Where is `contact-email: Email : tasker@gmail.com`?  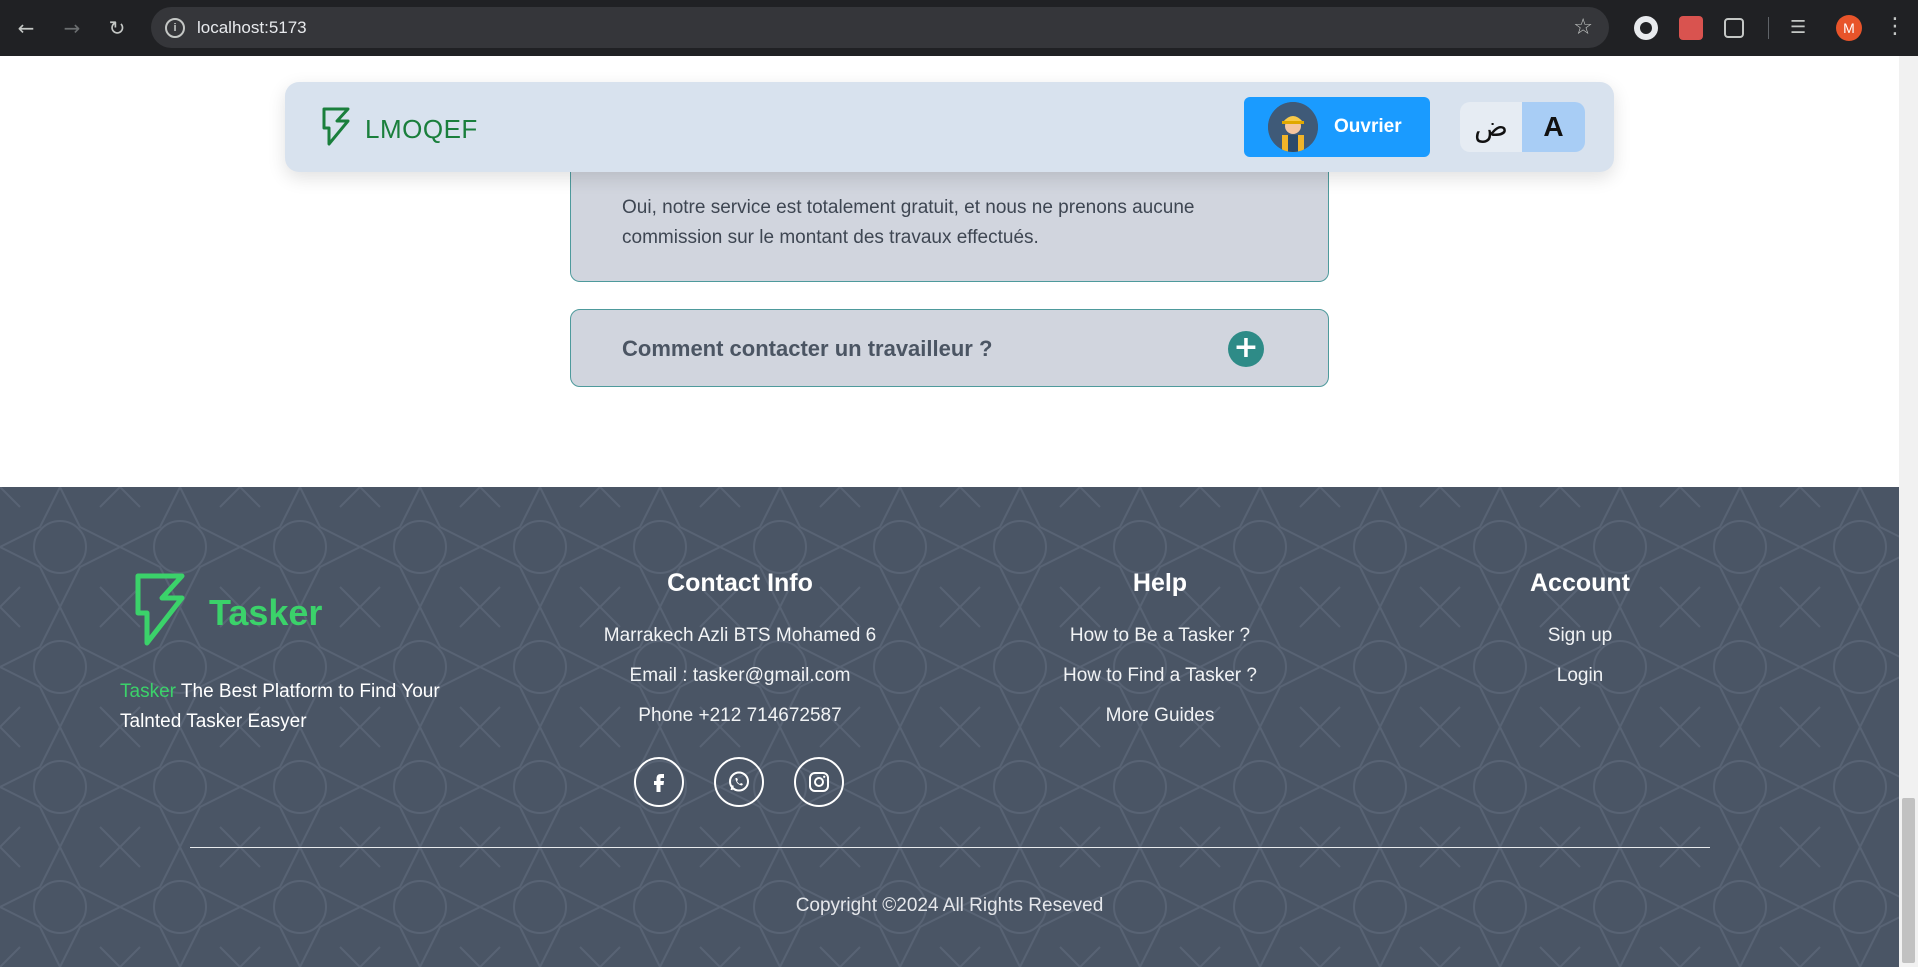
contact-email: Email : tasker@gmail.com is located at coordinates (740, 676).